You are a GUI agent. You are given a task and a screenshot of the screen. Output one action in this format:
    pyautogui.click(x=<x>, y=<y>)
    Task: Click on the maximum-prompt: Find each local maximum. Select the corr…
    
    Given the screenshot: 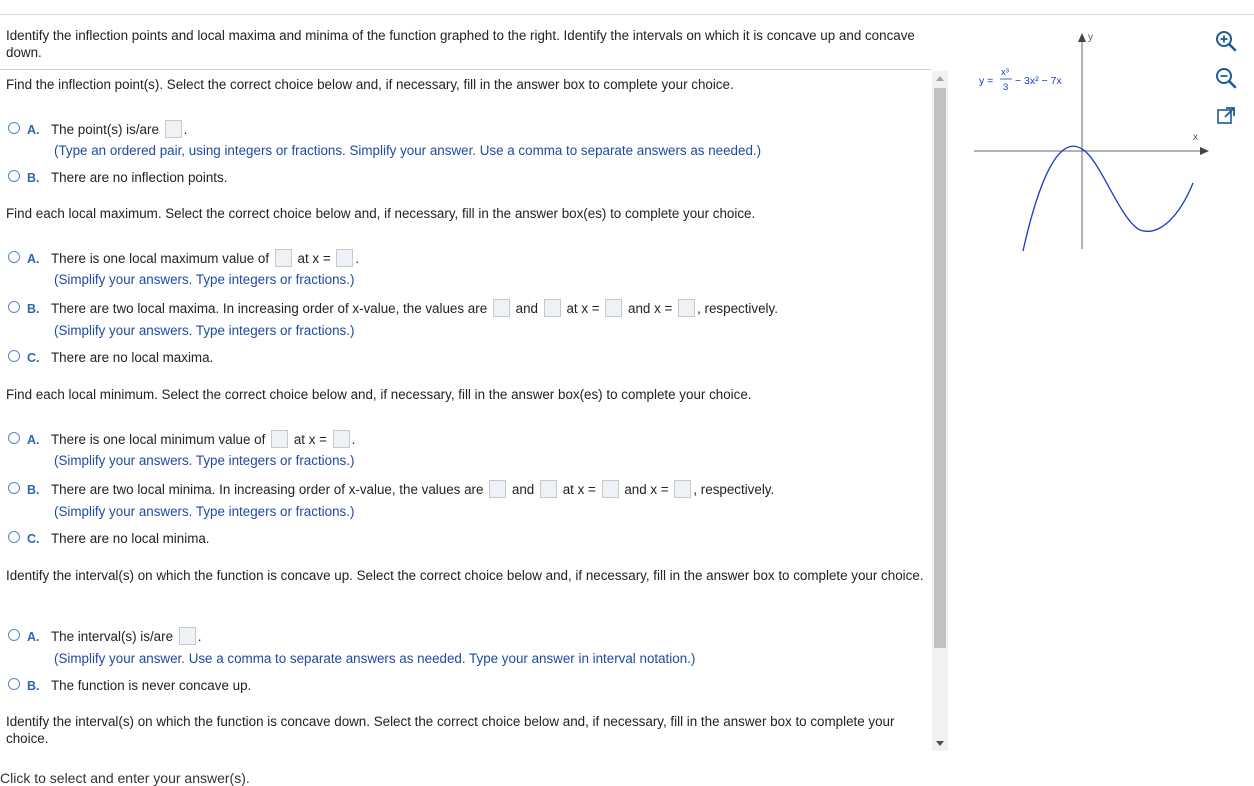 What is the action you would take?
    pyautogui.click(x=381, y=213)
    